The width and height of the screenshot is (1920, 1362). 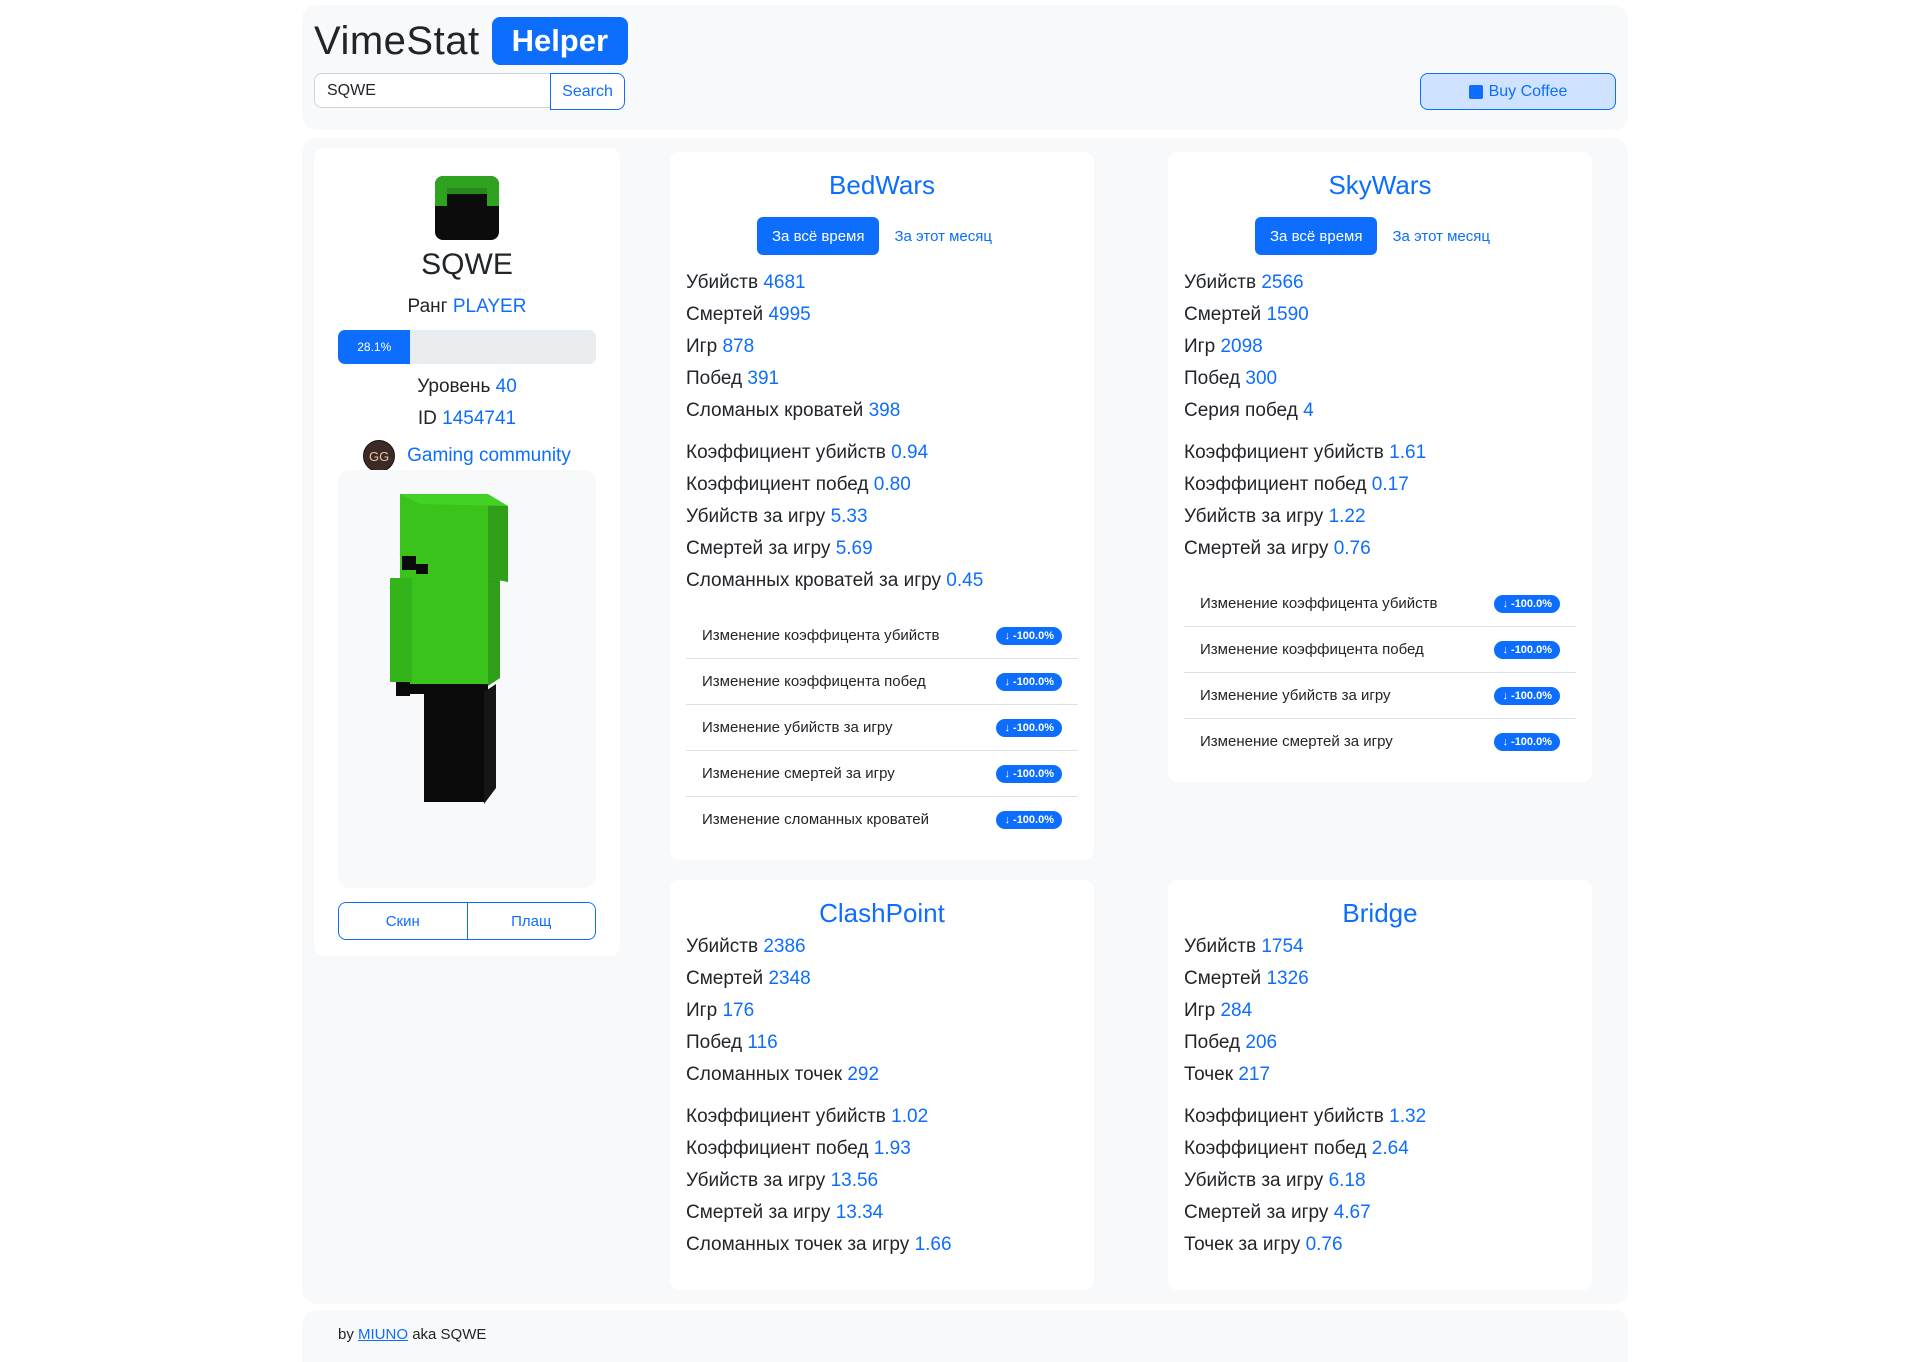 I want to click on player-level: Уровень 40, so click(x=467, y=387).